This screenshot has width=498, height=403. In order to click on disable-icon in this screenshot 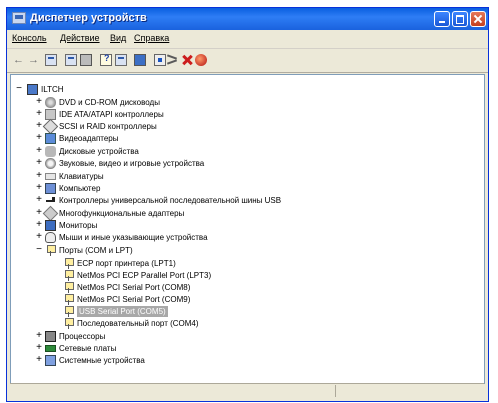, I will do `click(201, 60)`.